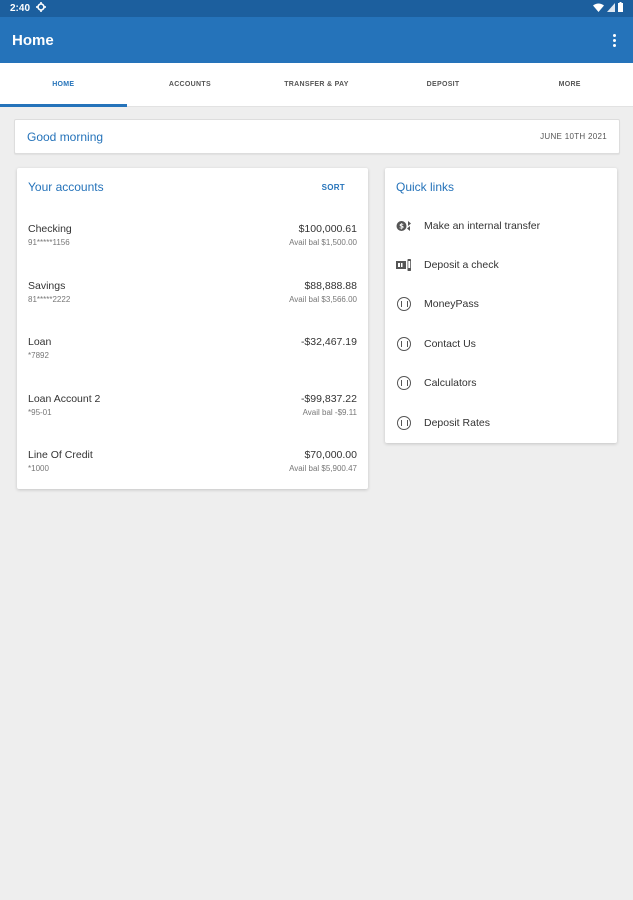 The image size is (633, 900). What do you see at coordinates (501, 343) in the screenshot?
I see `quick-link-contact-us: Contact Us` at bounding box center [501, 343].